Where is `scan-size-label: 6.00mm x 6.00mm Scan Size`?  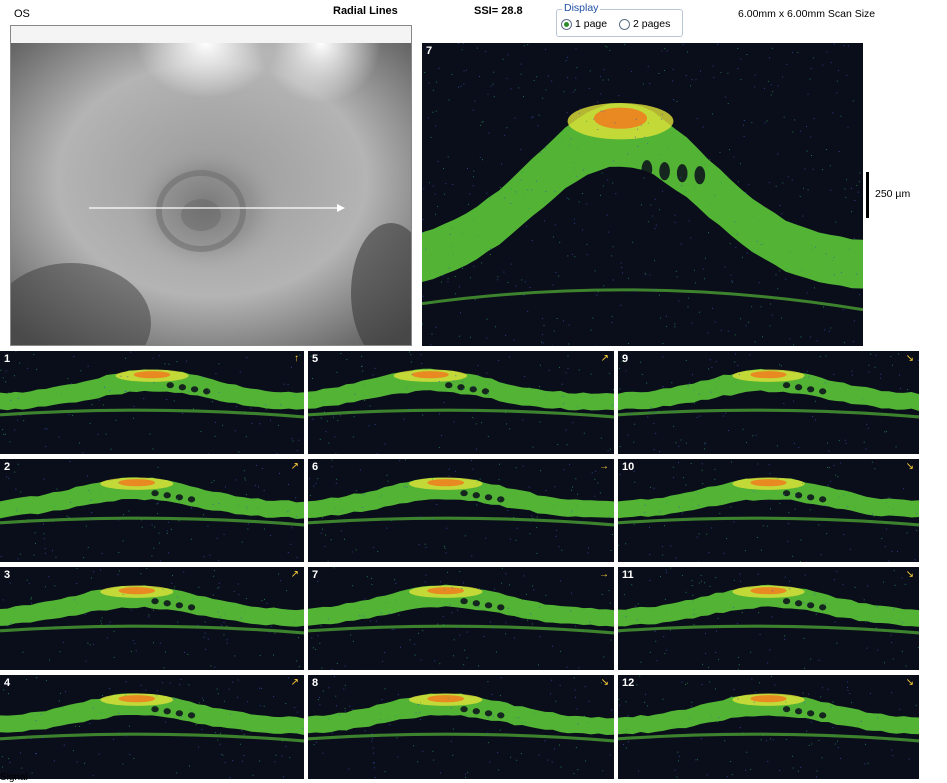
scan-size-label: 6.00mm x 6.00mm Scan Size is located at coordinates (806, 14).